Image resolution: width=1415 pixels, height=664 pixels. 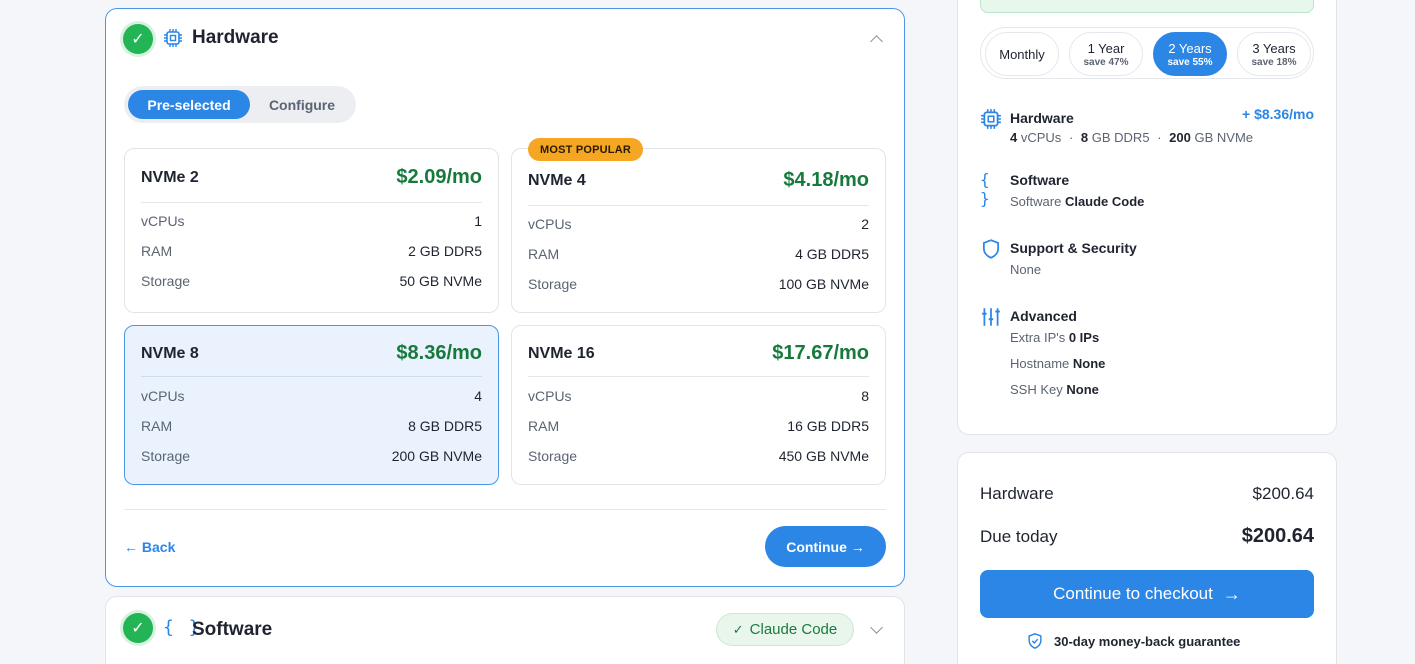 I want to click on promo-banner, so click(x=1147, y=6).